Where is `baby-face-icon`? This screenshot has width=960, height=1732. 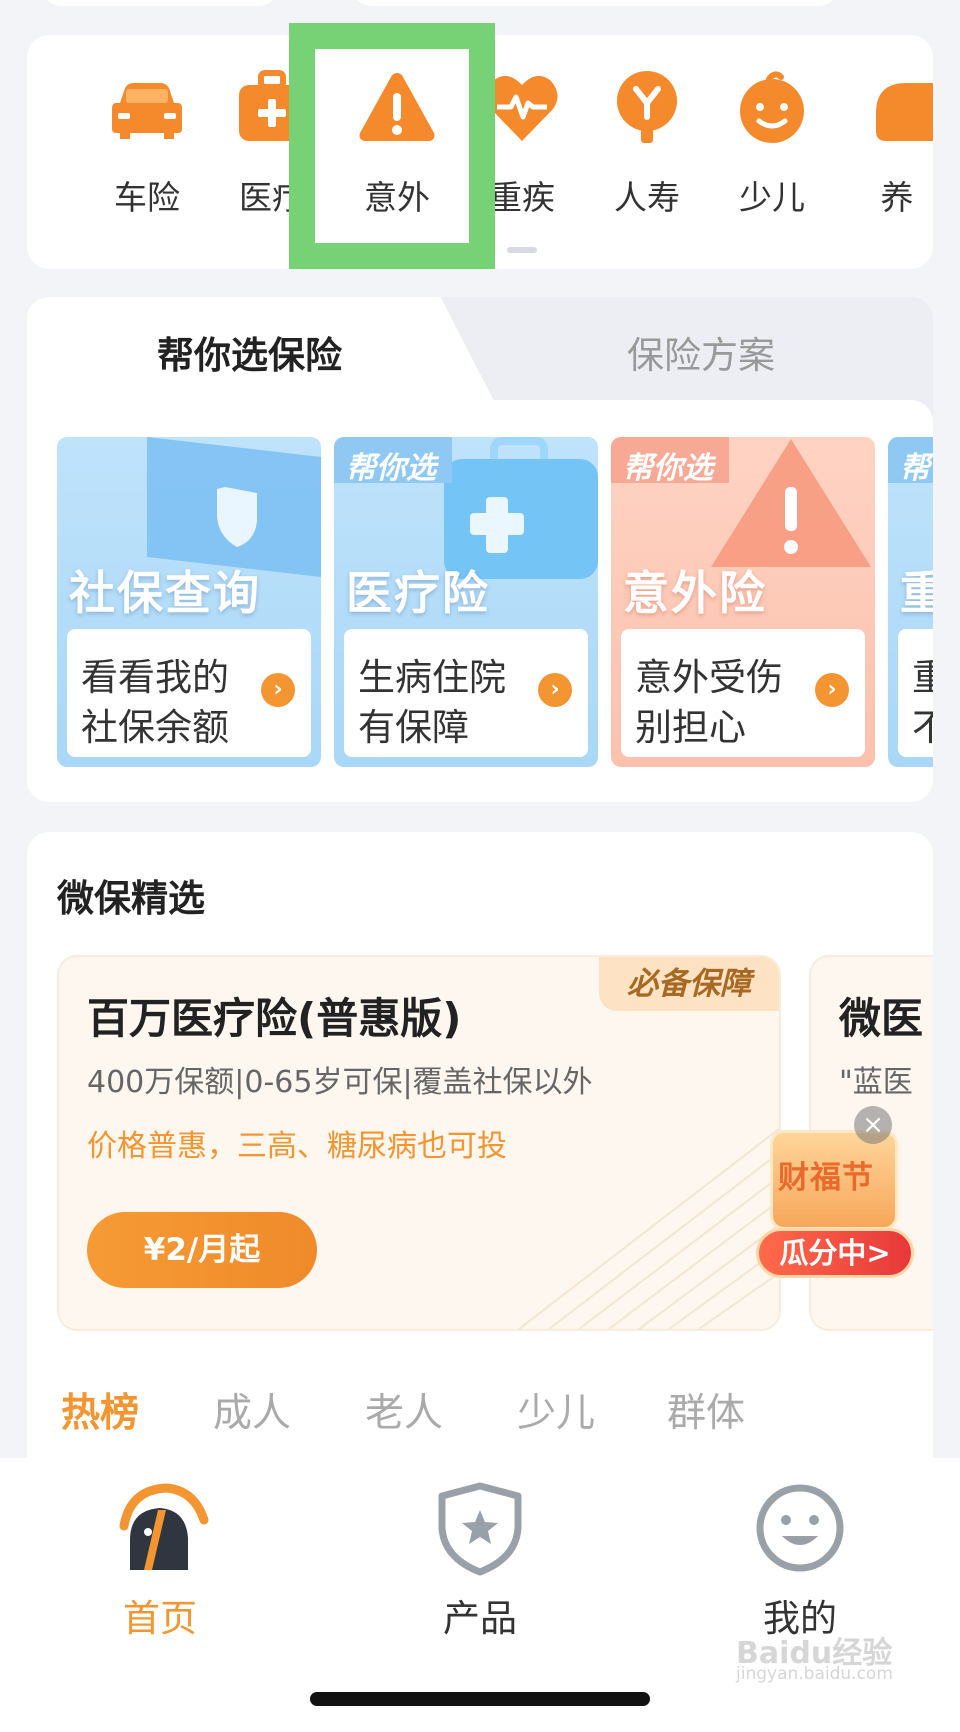
baby-face-icon is located at coordinates (772, 107).